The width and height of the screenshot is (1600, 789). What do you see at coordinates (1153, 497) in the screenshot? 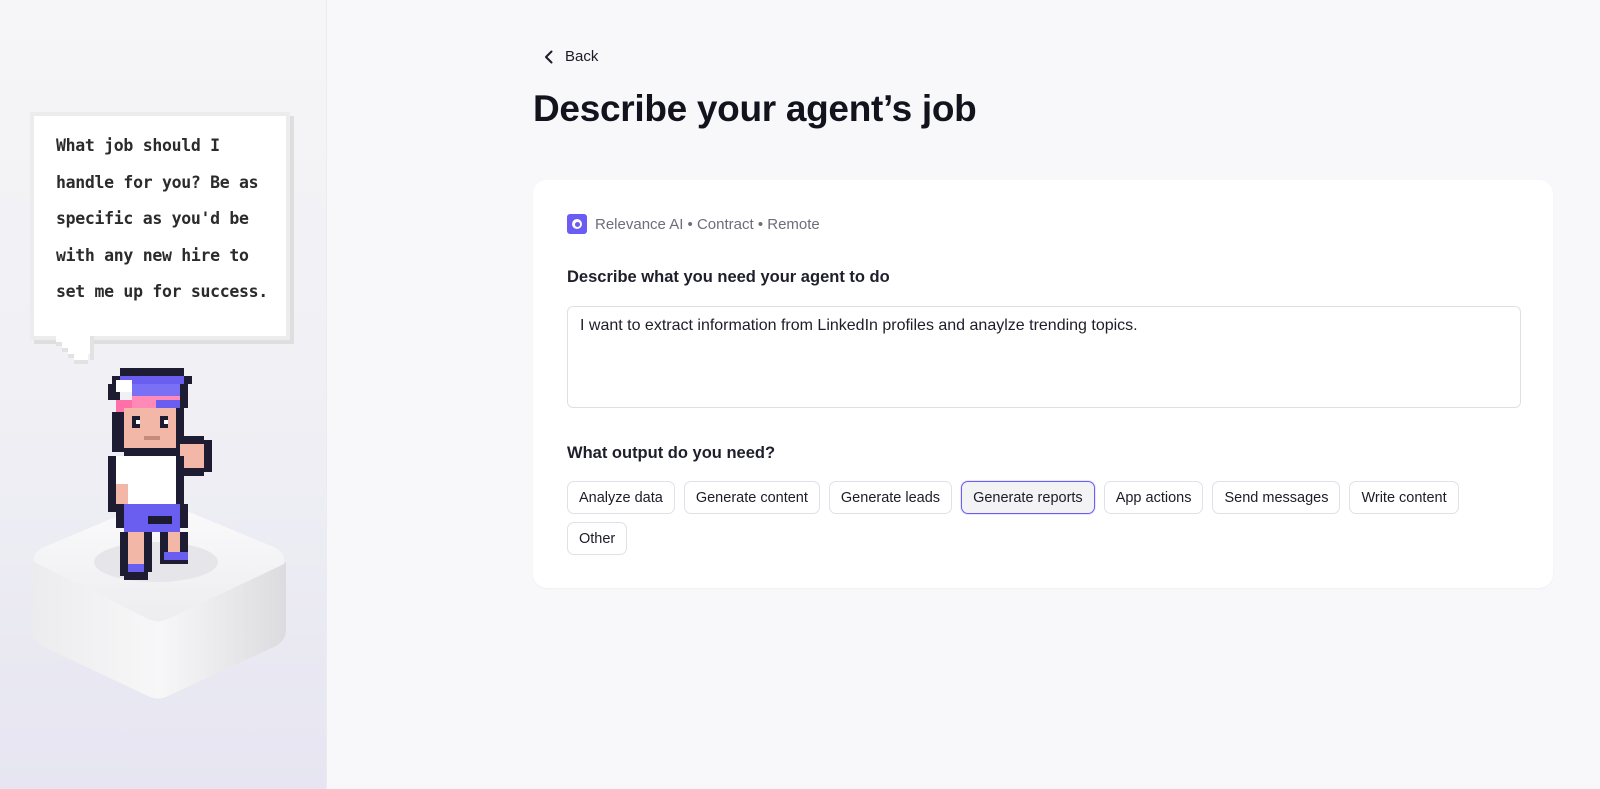
I see `output-option-app-actions: App actions` at bounding box center [1153, 497].